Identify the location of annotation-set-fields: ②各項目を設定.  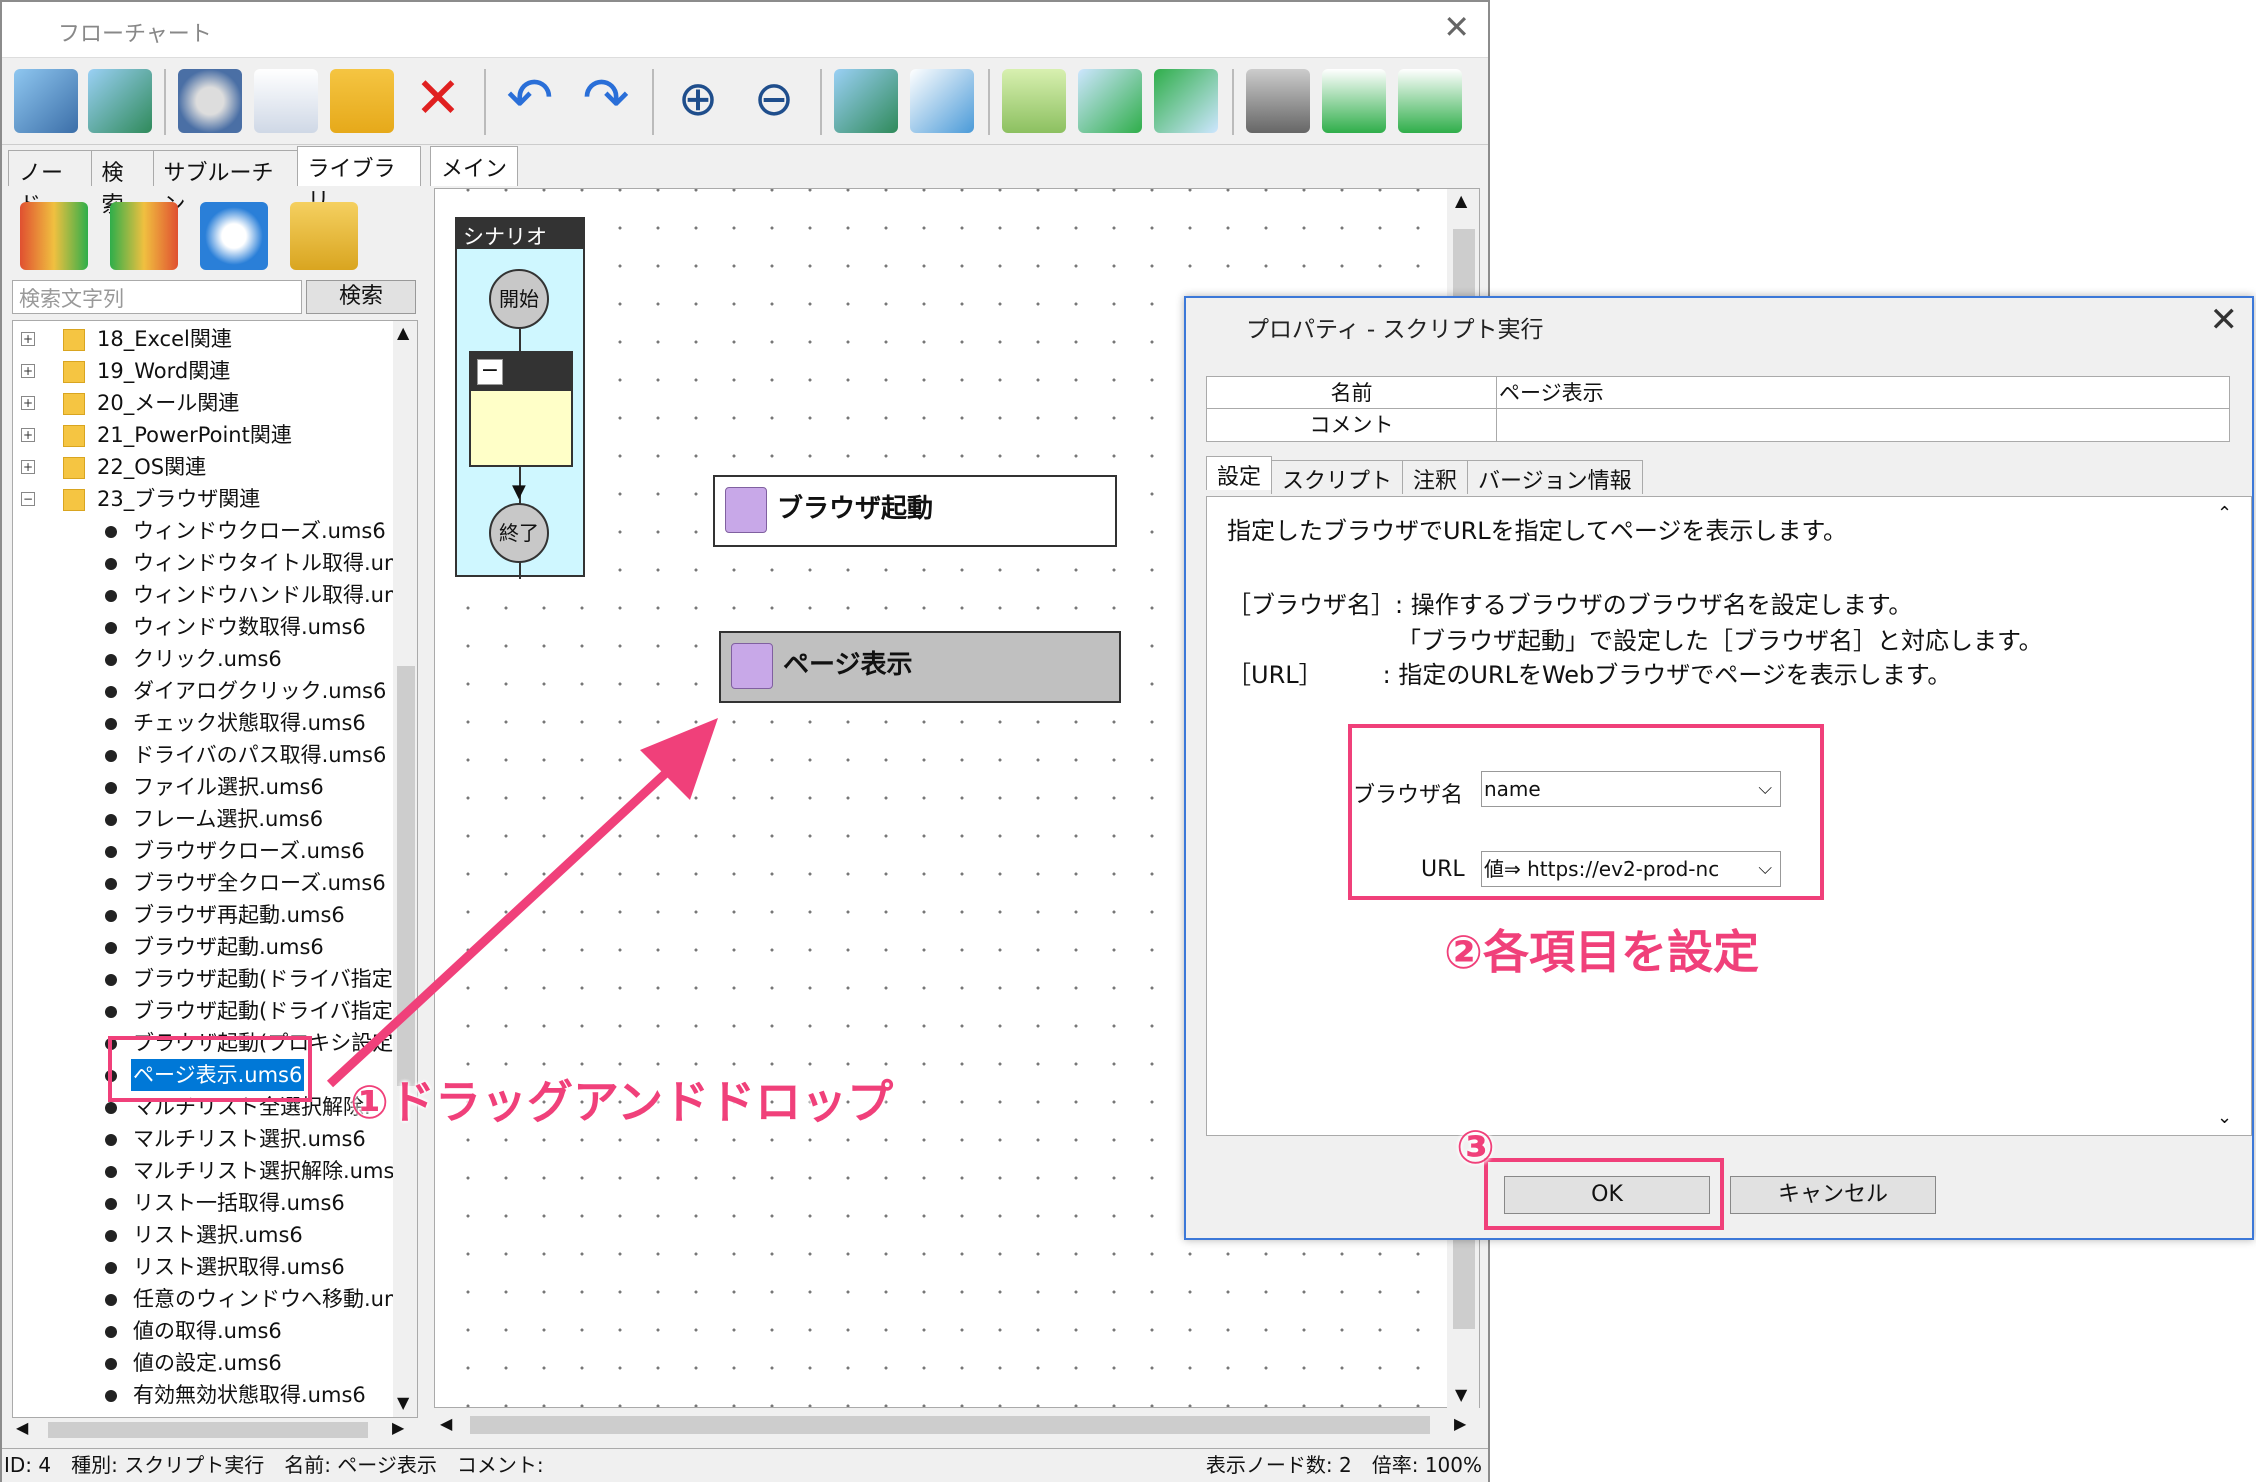
(1601, 952).